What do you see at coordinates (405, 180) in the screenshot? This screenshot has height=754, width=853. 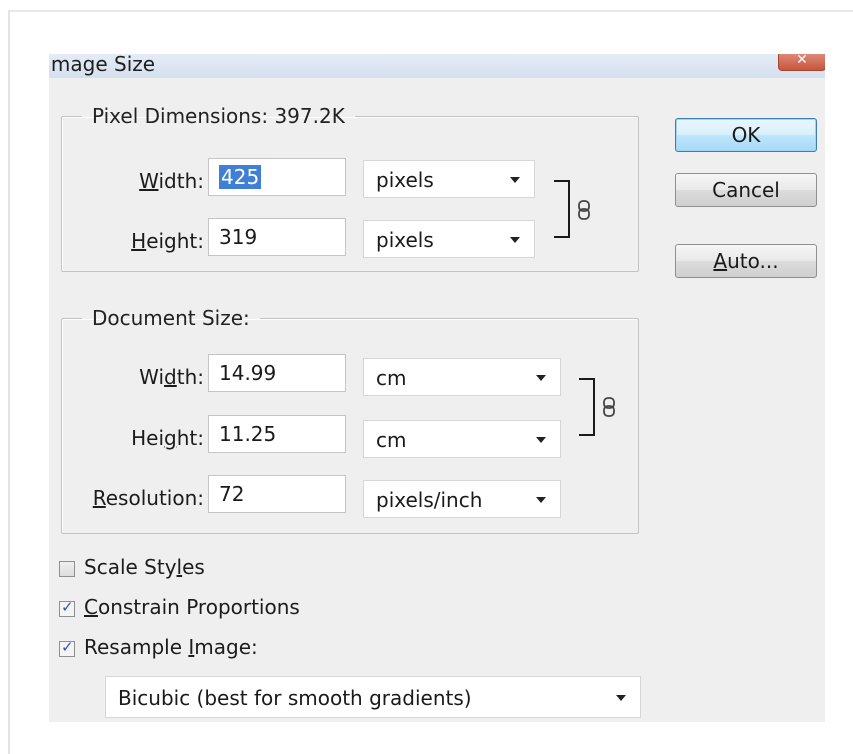 I see `pixel-width-unit-value: pixels` at bounding box center [405, 180].